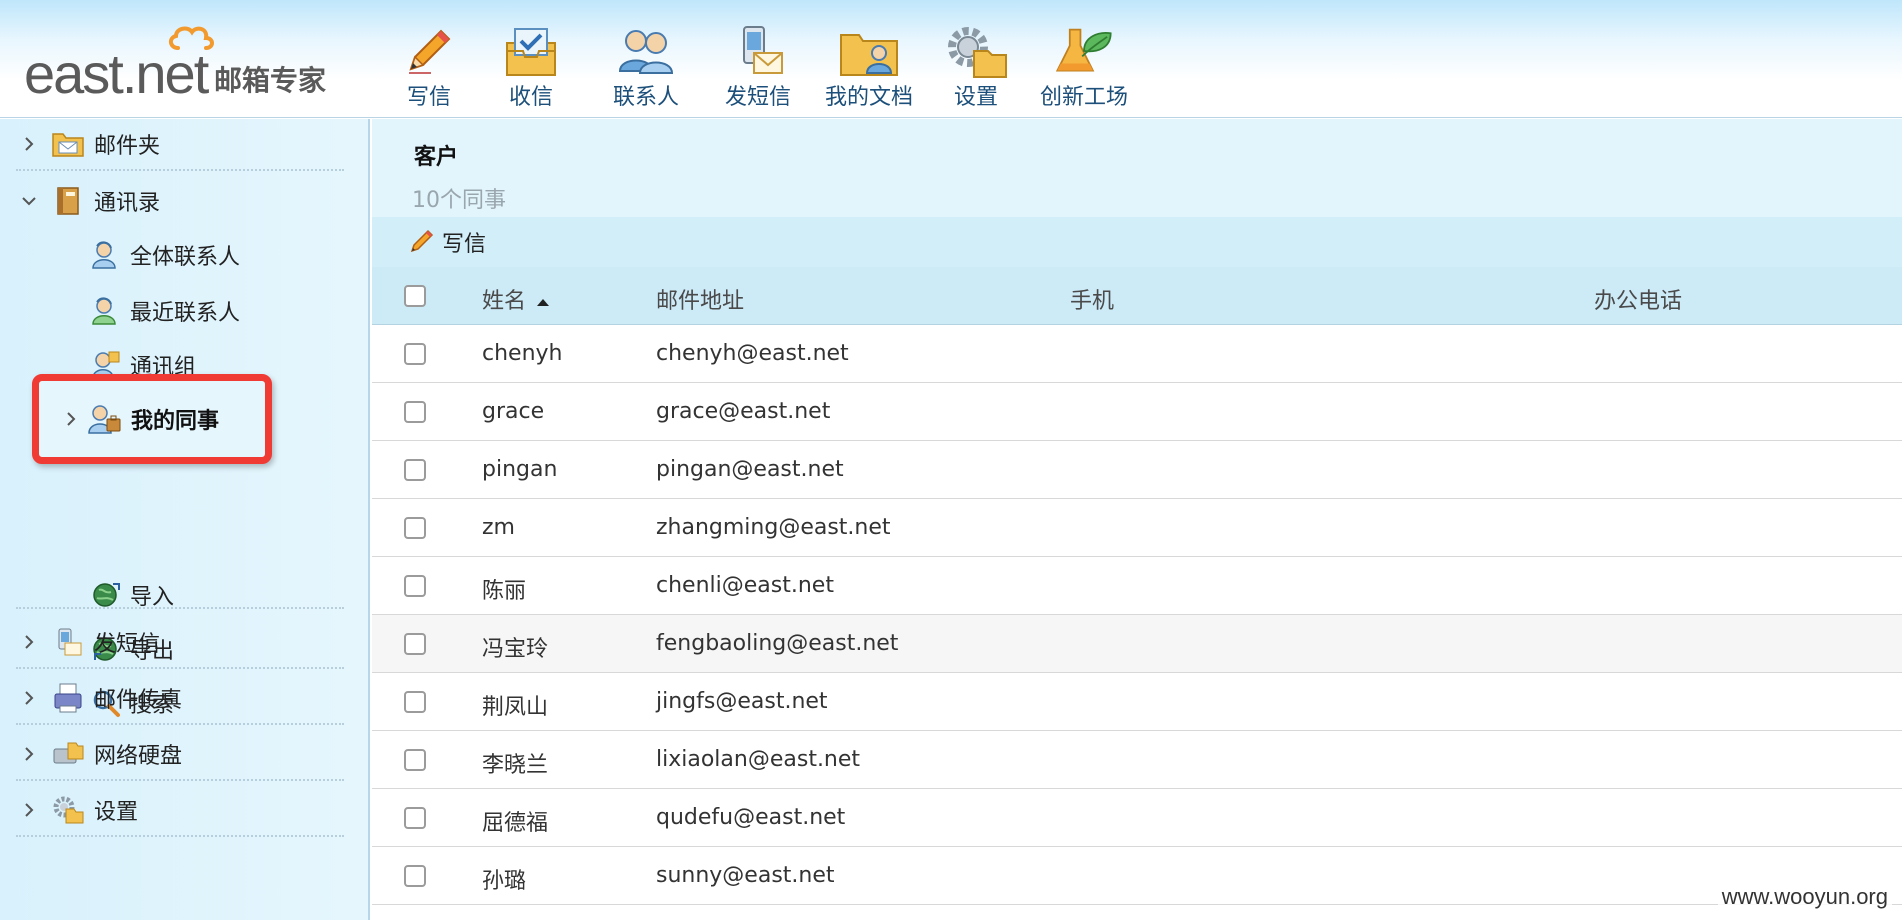 The height and width of the screenshot is (920, 1902). I want to click on toolbar-settings-button: 设置, so click(976, 68).